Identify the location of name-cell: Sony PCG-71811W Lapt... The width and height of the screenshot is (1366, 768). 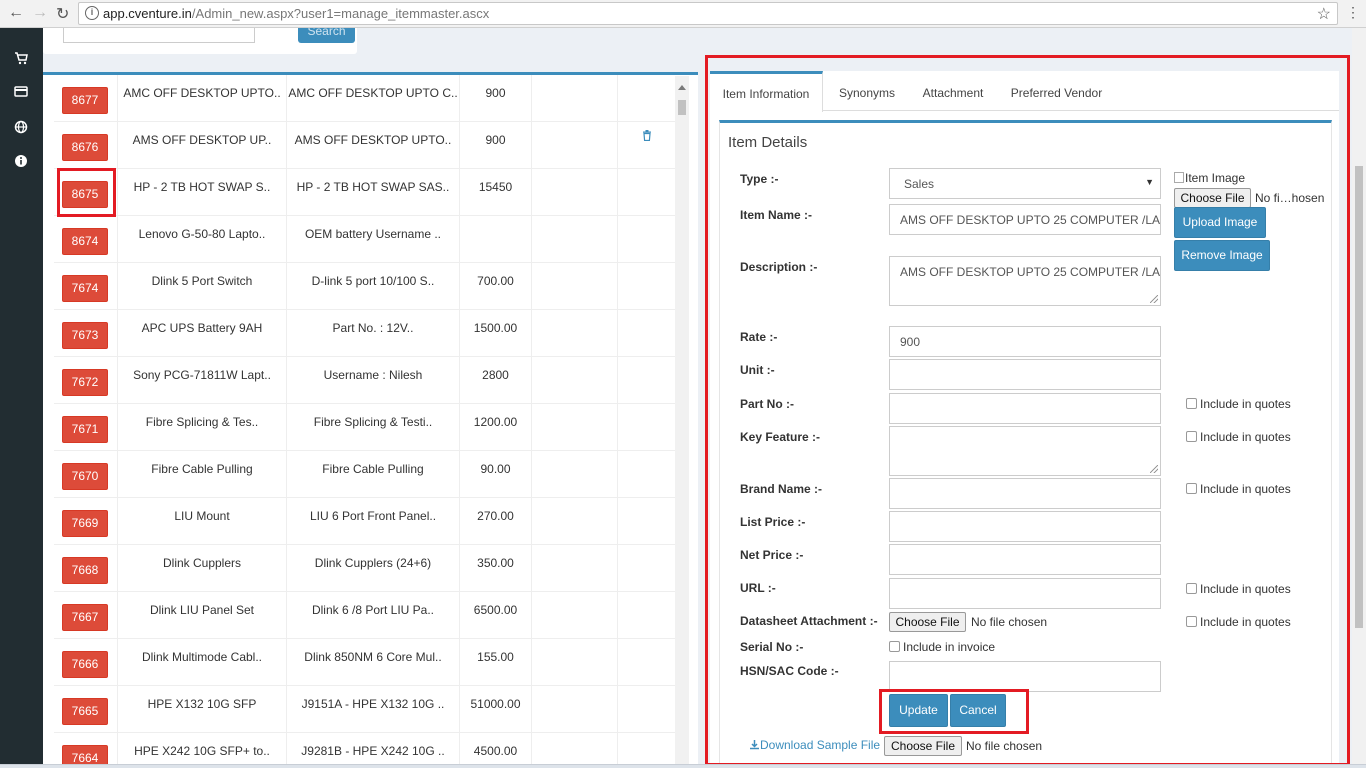
(202, 380).